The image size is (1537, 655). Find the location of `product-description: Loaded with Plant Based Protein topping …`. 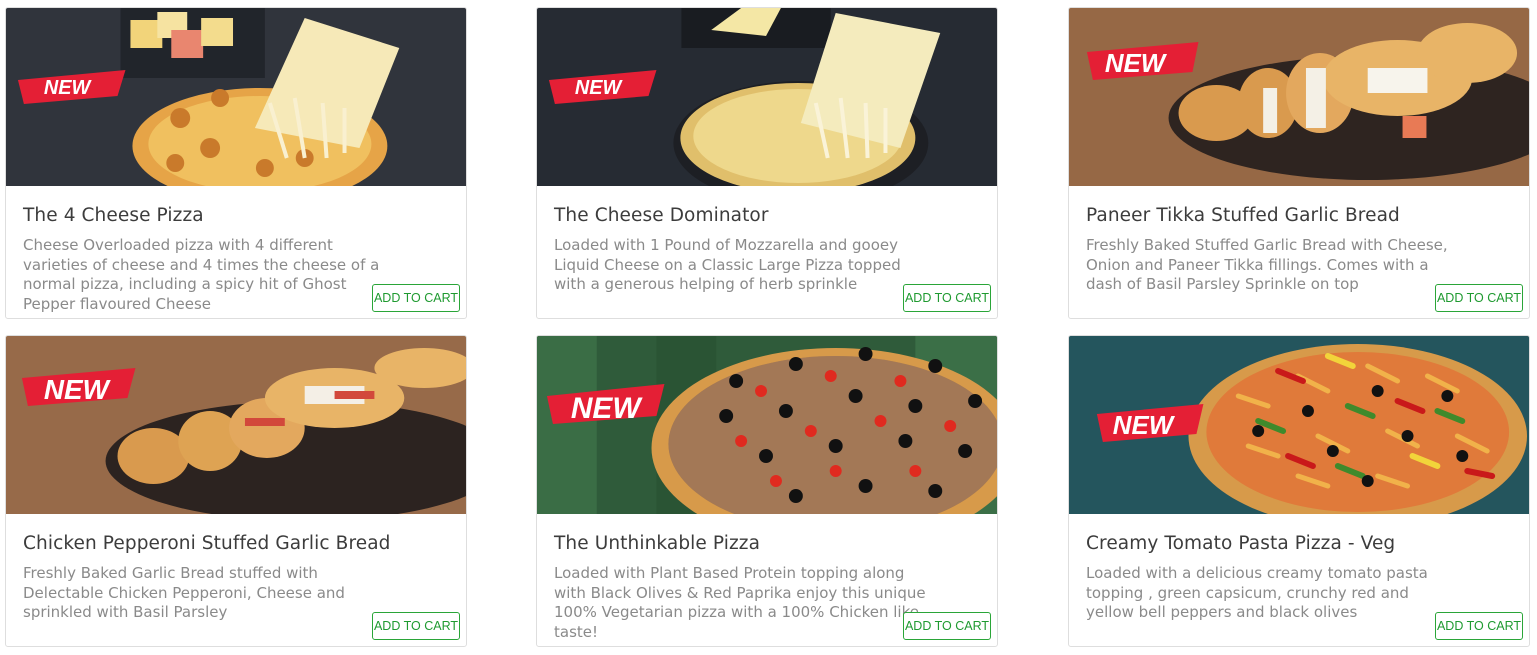

product-description: Loaded with Plant Based Protein topping … is located at coordinates (740, 602).